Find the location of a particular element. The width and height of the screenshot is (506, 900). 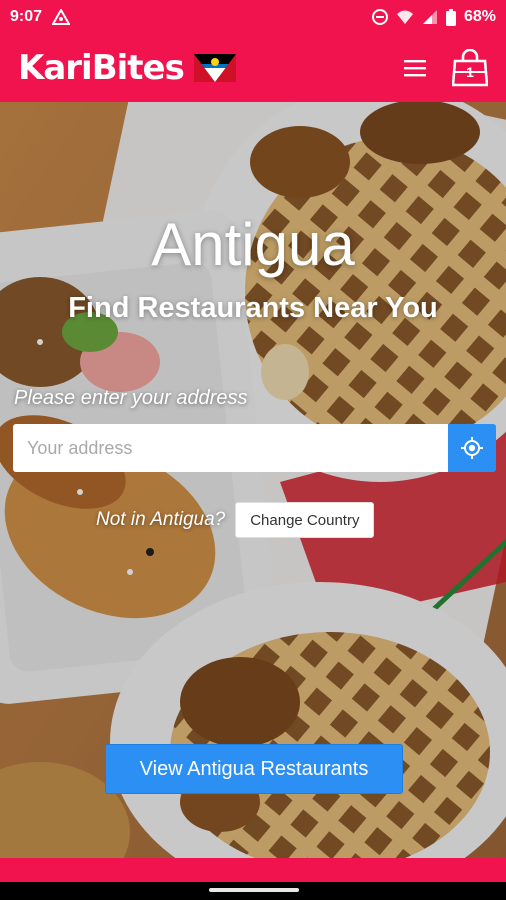

page-title: Antigua is located at coordinates (253, 244).